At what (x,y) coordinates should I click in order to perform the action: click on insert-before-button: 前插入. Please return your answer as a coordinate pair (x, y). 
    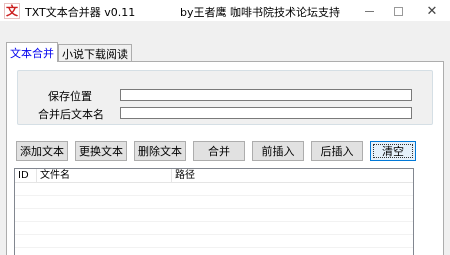
    Looking at the image, I should click on (278, 151).